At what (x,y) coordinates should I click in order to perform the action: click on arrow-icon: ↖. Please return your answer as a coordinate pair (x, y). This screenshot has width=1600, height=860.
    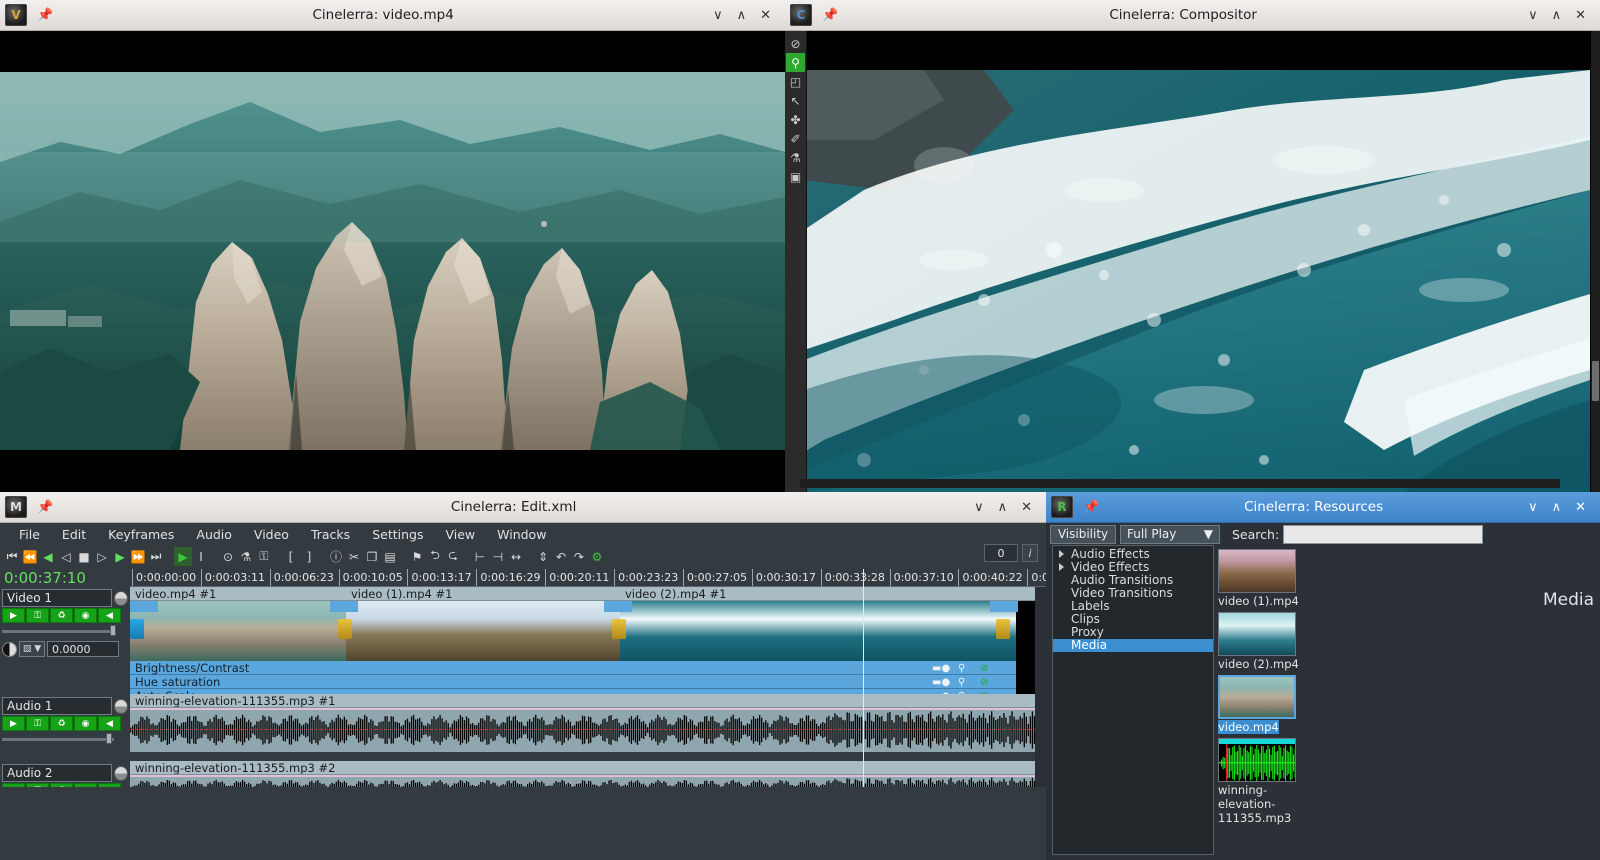
    Looking at the image, I should click on (795, 100).